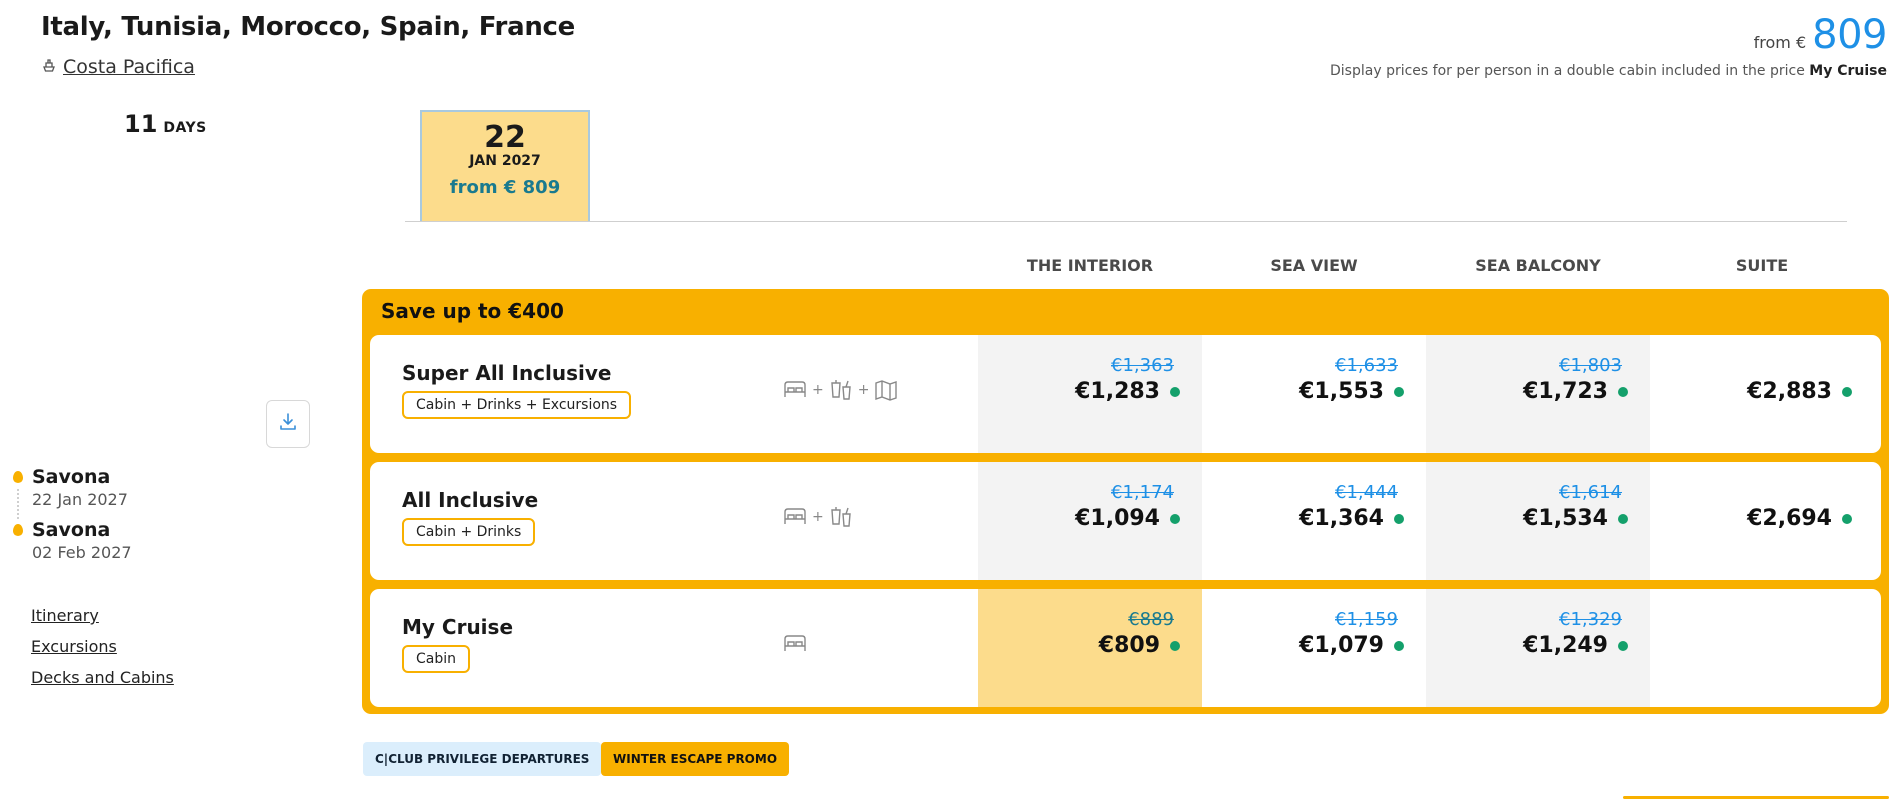 This screenshot has width=1904, height=800. I want to click on link-decks-and-cabins: Decks and Cabins, so click(102, 677).